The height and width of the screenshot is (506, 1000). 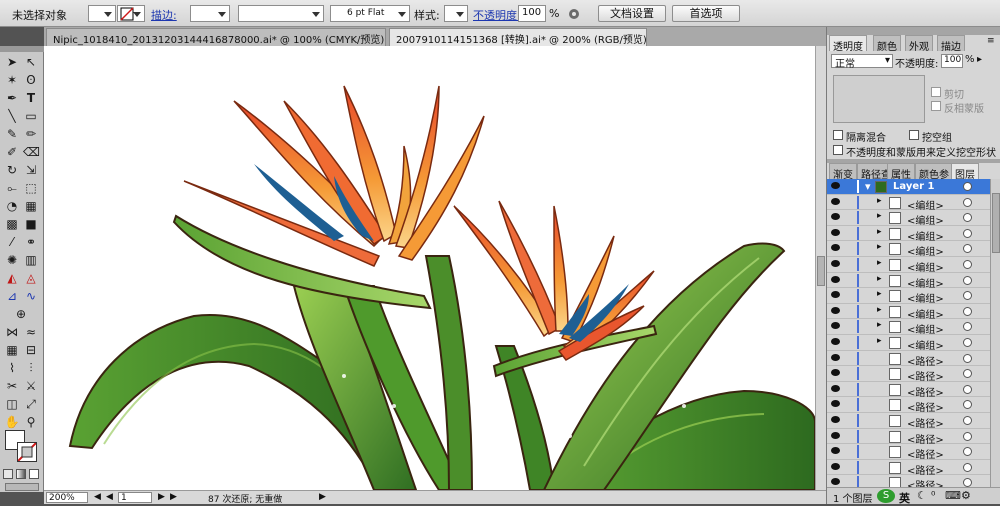 What do you see at coordinates (887, 44) in the screenshot?
I see `tab-color: 颜色` at bounding box center [887, 44].